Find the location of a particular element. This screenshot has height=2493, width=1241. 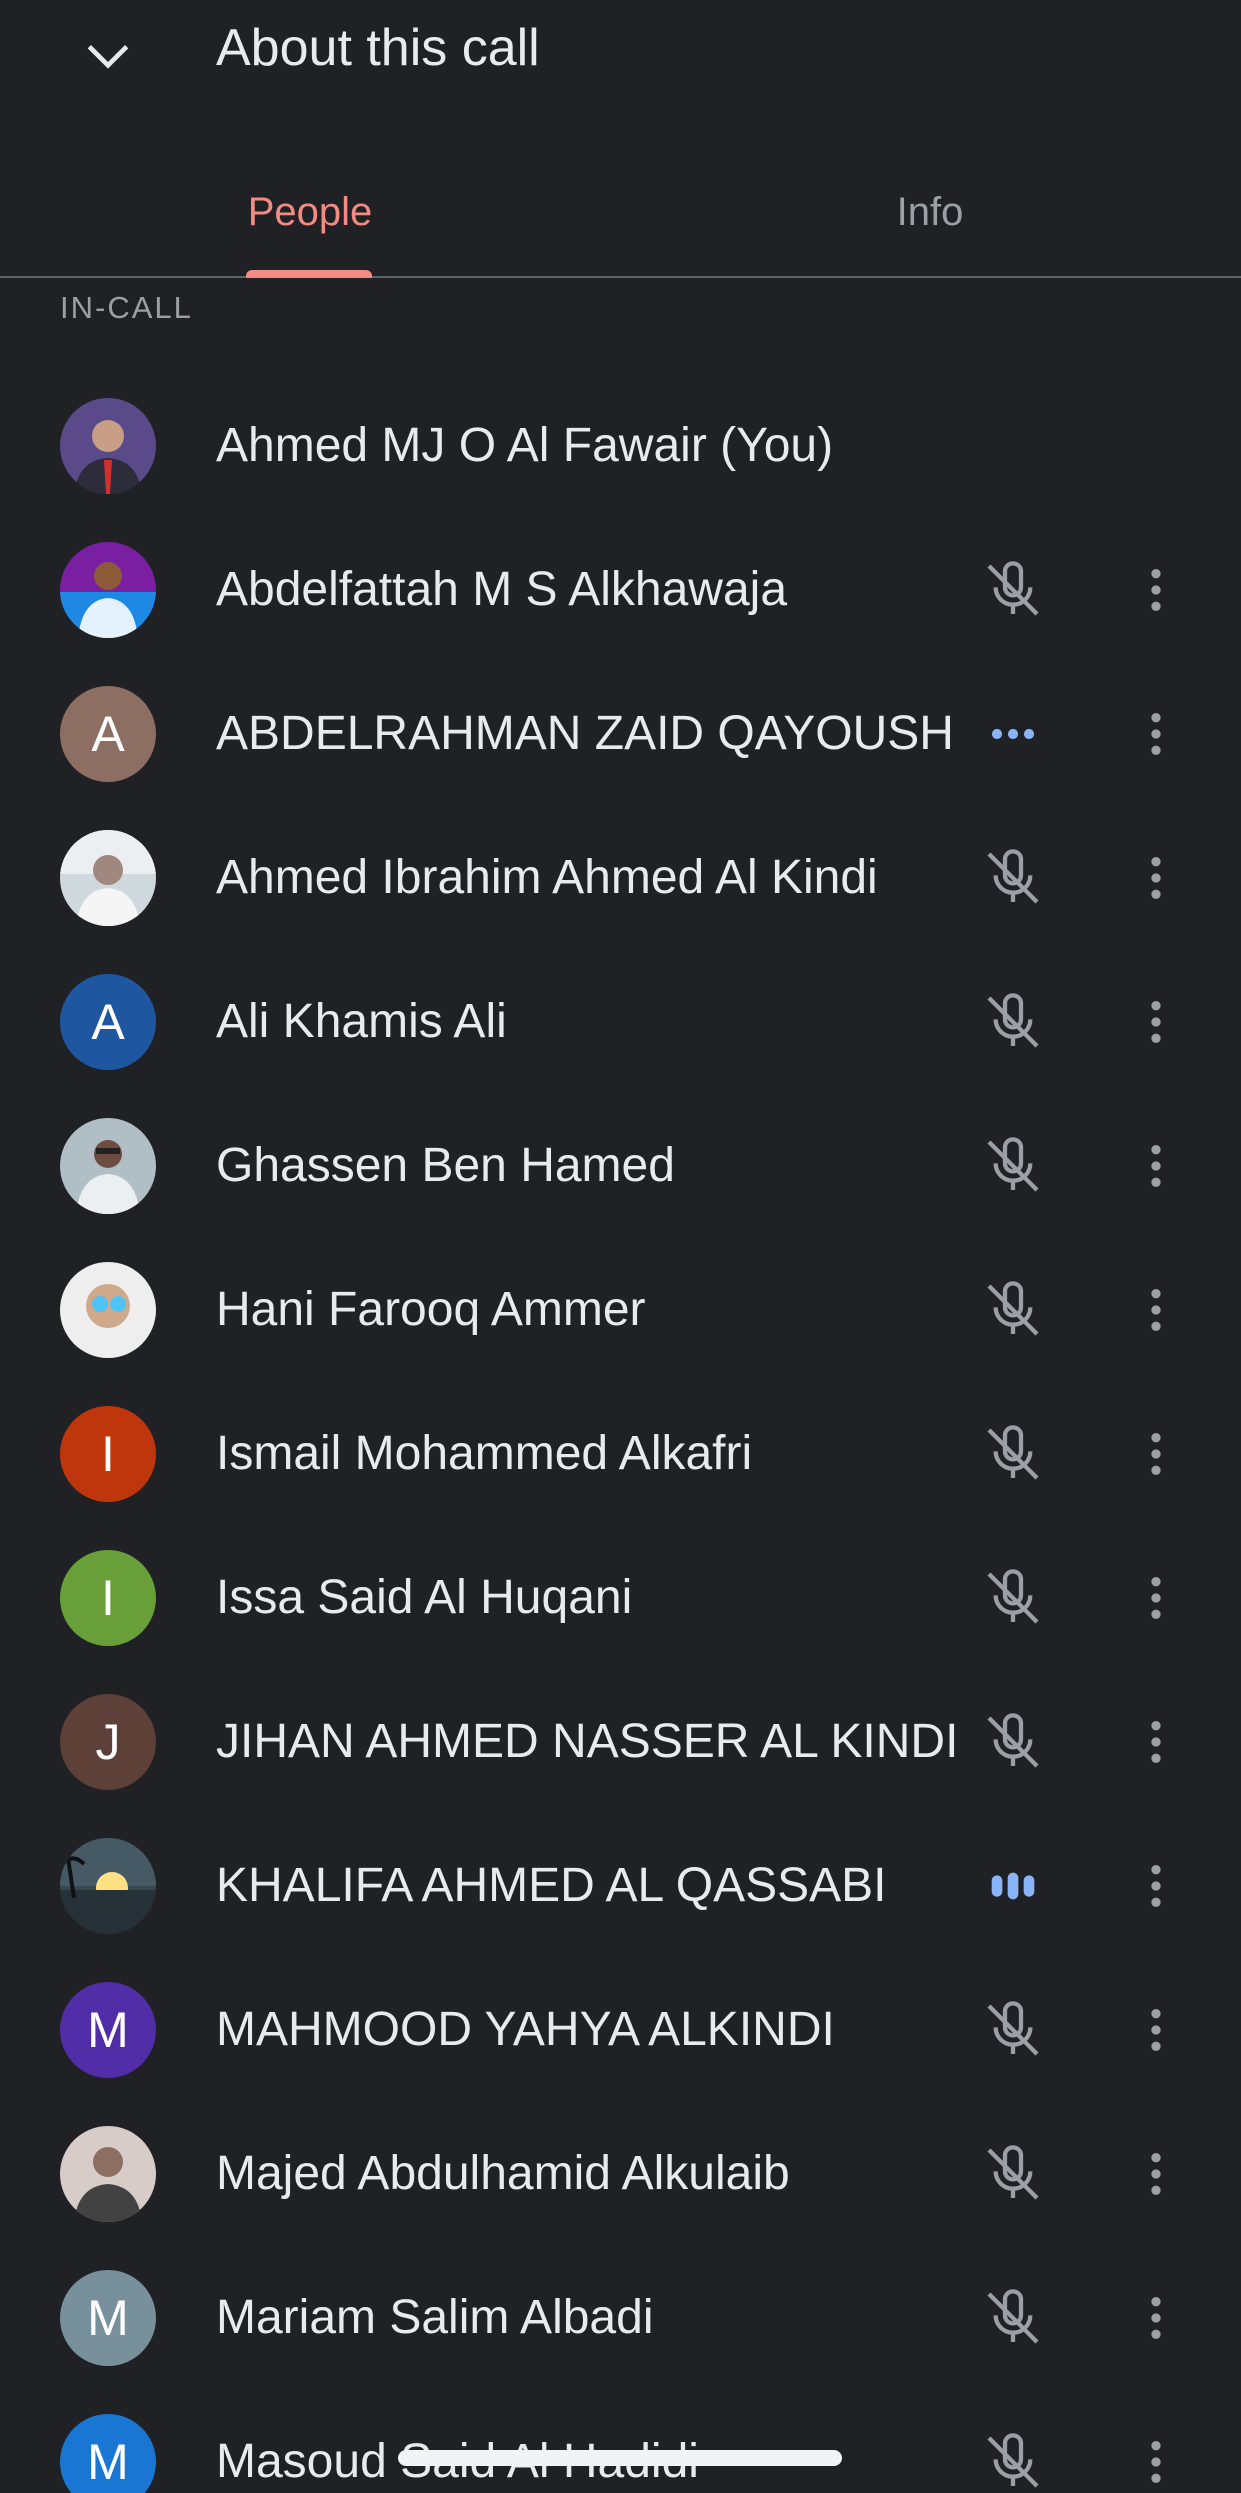

participant-row: Abdelfattah M S Alkhawaja is located at coordinates (620, 590).